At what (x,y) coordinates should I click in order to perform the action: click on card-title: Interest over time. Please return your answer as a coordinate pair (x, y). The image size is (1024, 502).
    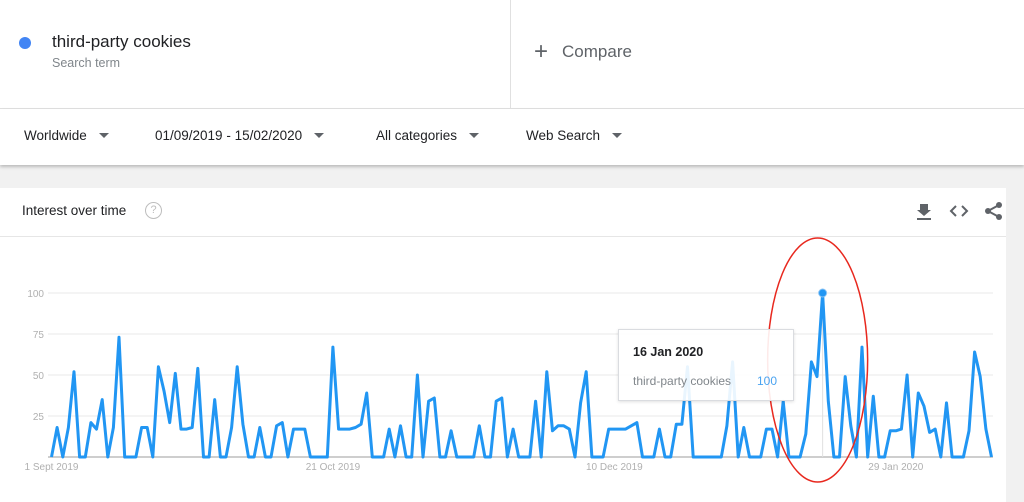
    Looking at the image, I should click on (74, 210).